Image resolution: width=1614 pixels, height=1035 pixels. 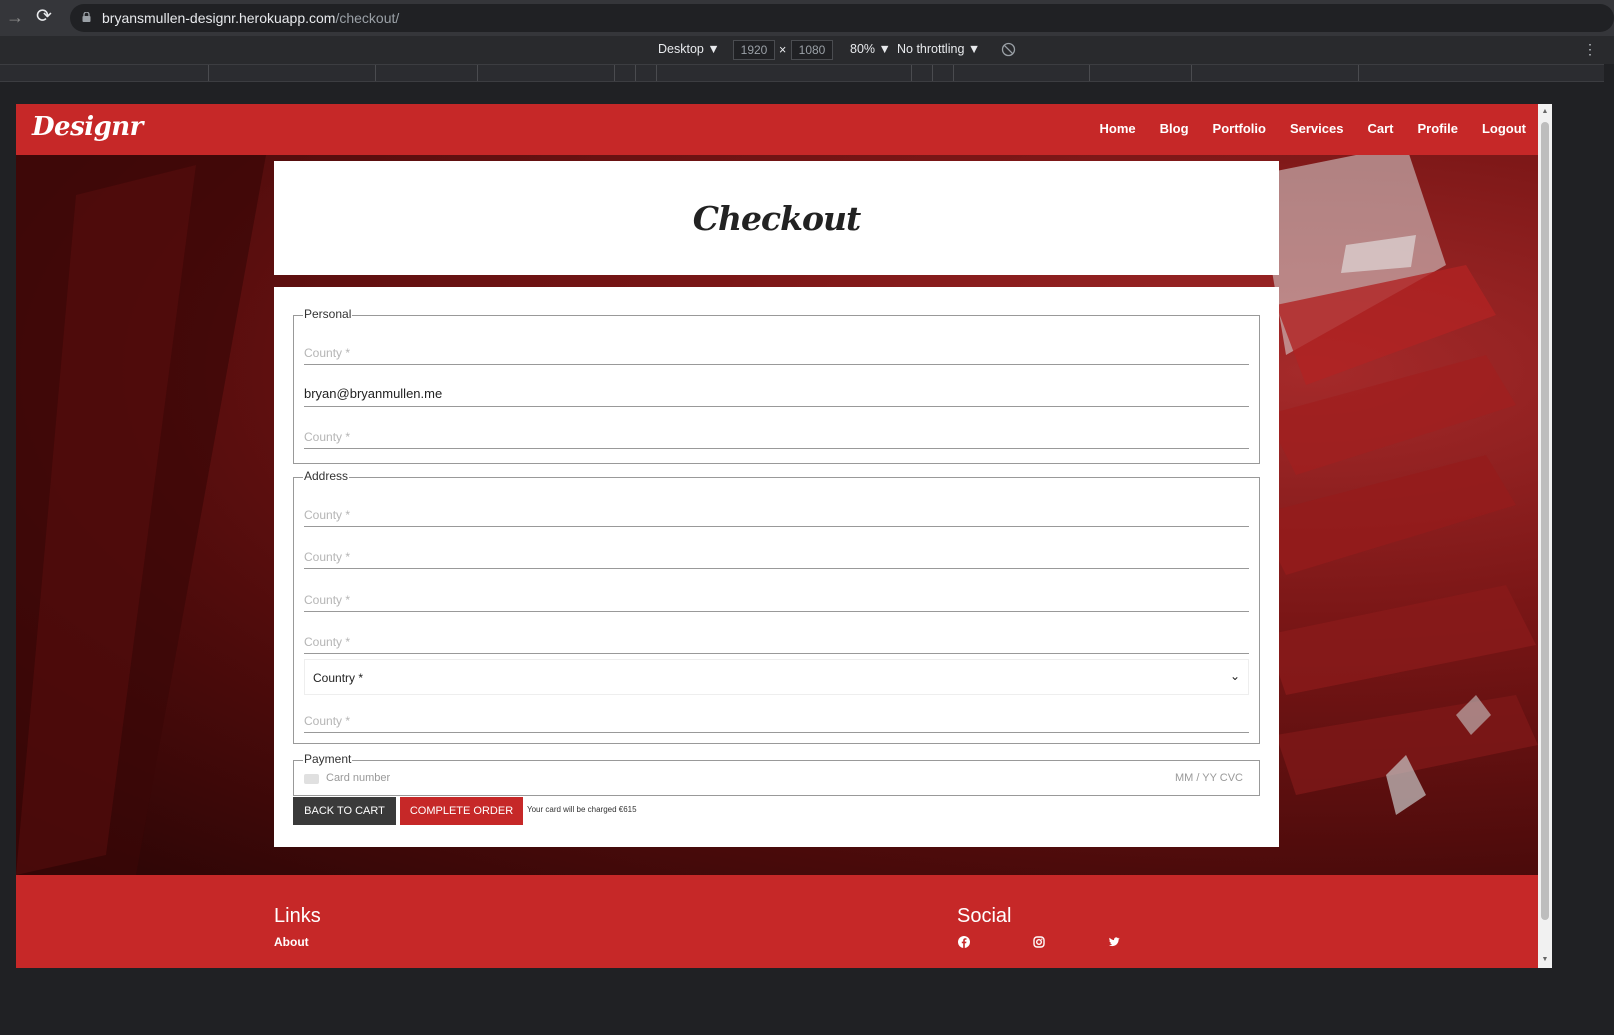 What do you see at coordinates (776, 632) in the screenshot?
I see `address-field-4: County *` at bounding box center [776, 632].